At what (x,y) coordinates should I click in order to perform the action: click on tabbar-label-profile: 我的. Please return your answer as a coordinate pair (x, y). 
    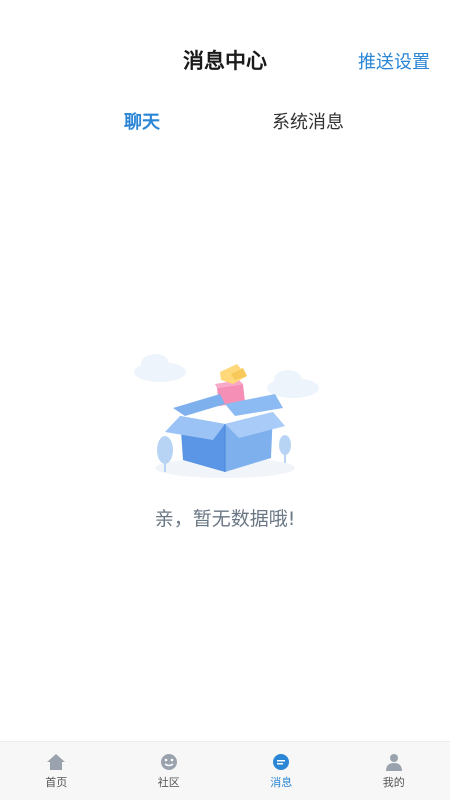
    Looking at the image, I should click on (393, 782).